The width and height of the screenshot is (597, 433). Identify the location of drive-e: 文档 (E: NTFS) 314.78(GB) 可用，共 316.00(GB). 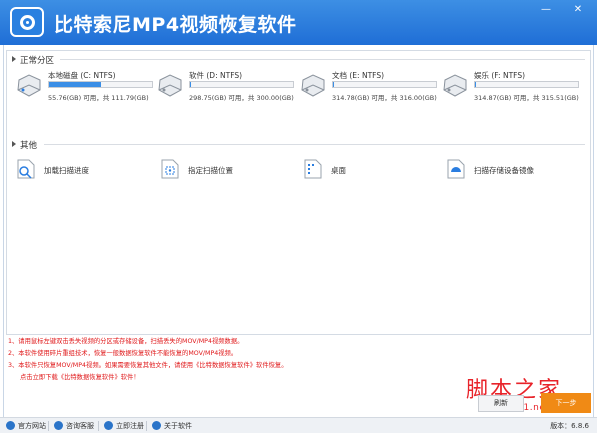
(370, 87).